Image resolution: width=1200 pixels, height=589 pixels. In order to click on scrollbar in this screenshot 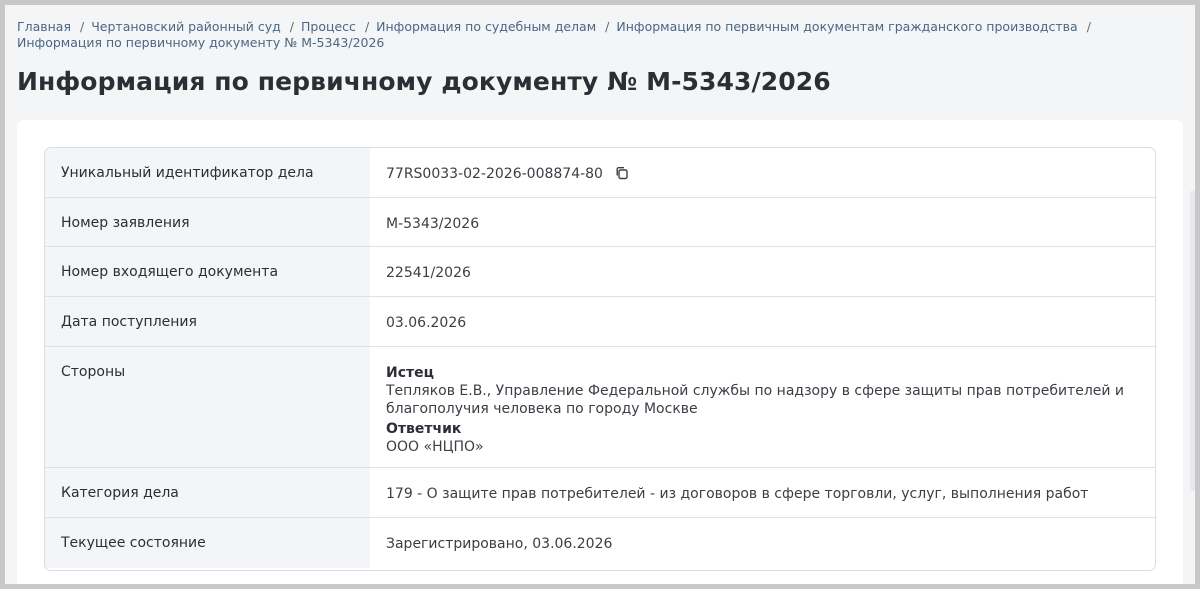, I will do `click(1192, 341)`.